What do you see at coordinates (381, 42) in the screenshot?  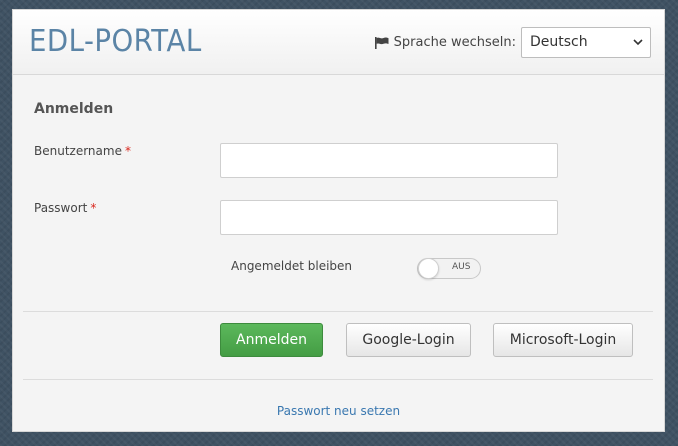 I see `flag-icon` at bounding box center [381, 42].